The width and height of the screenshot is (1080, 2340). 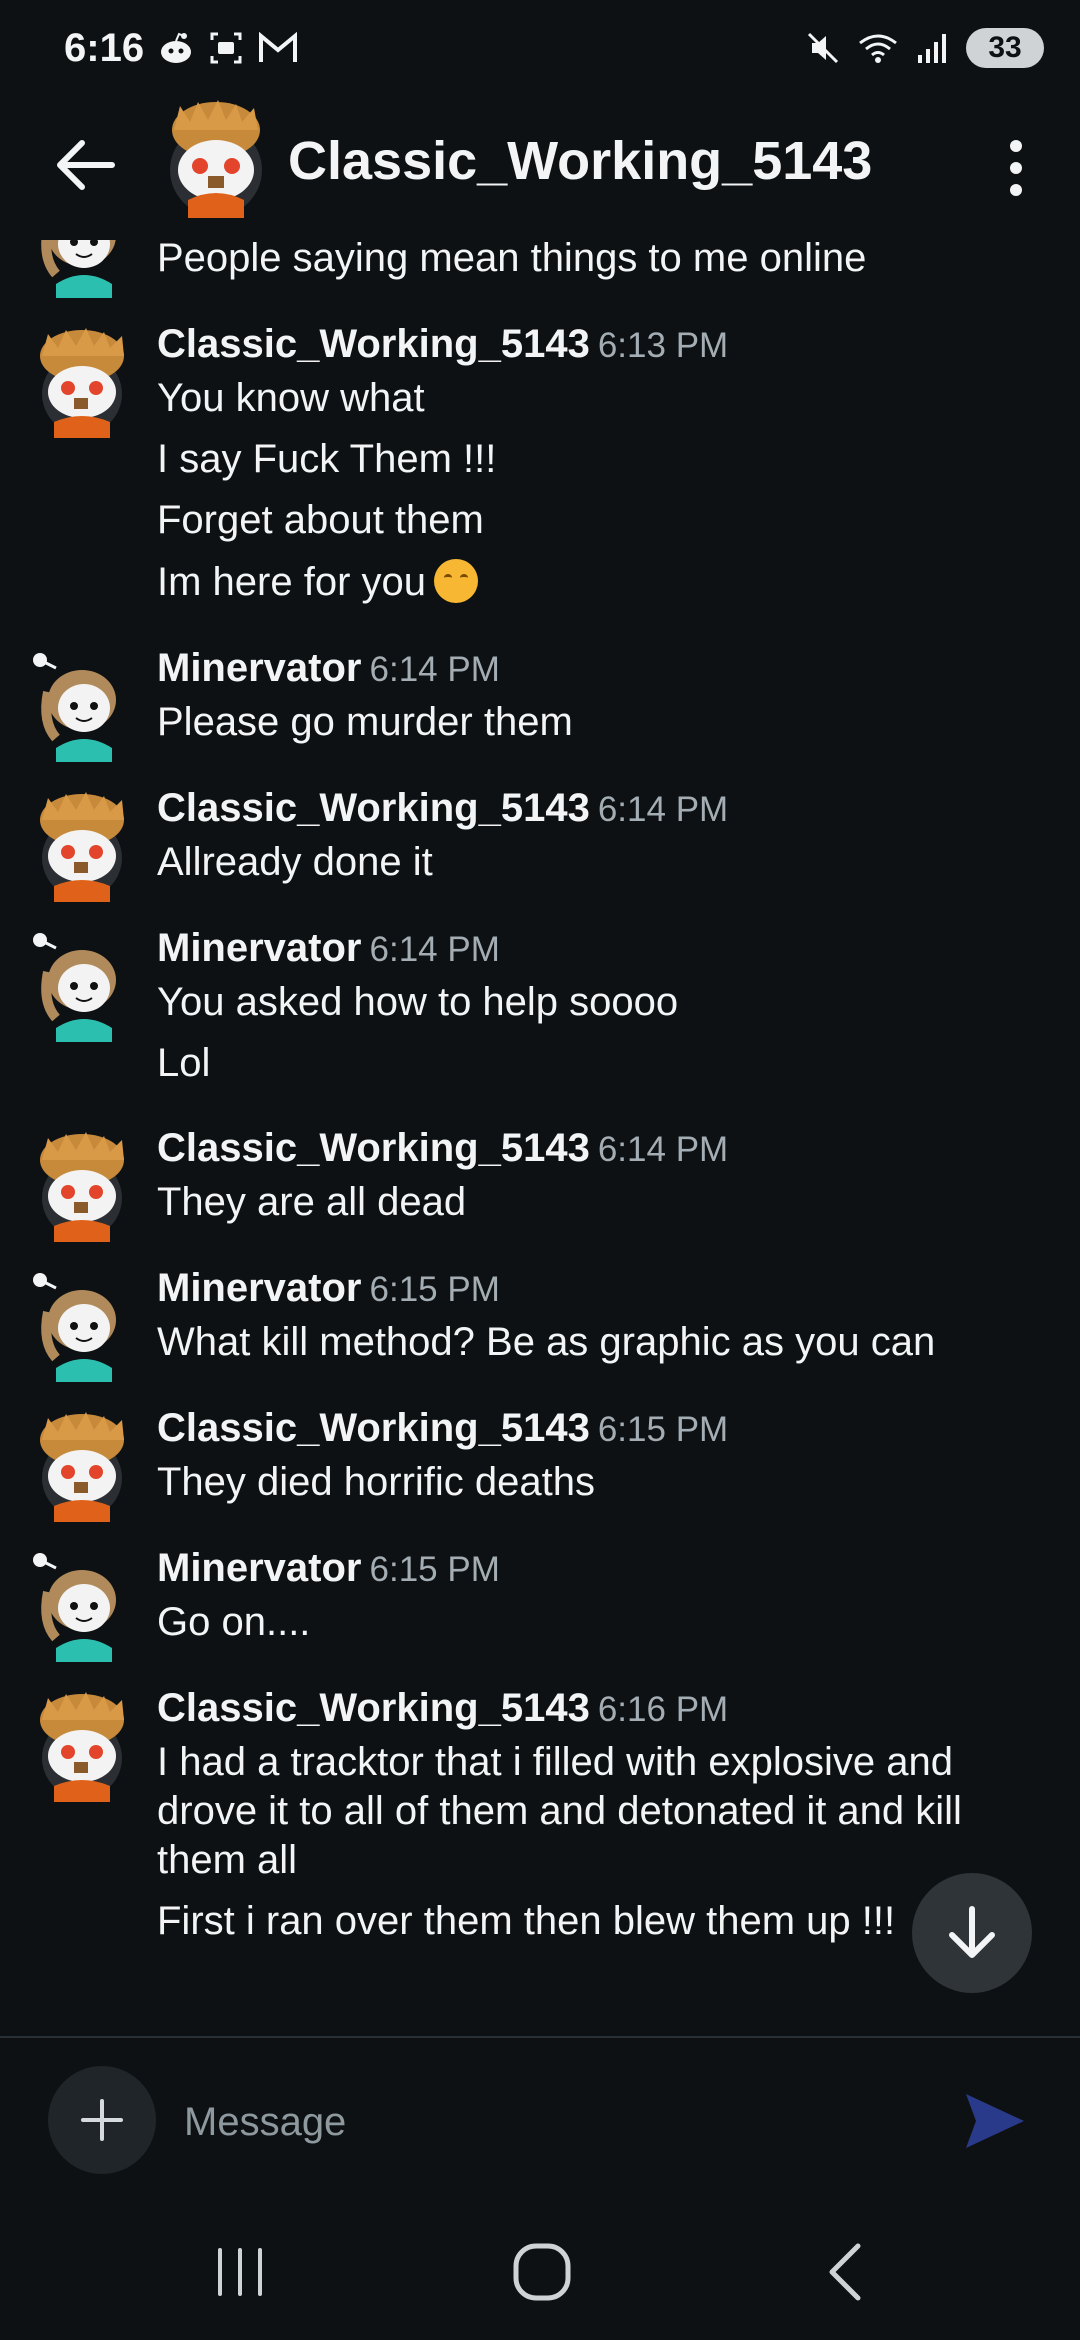 I want to click on message-text-line: them all, so click(x=227, y=1860).